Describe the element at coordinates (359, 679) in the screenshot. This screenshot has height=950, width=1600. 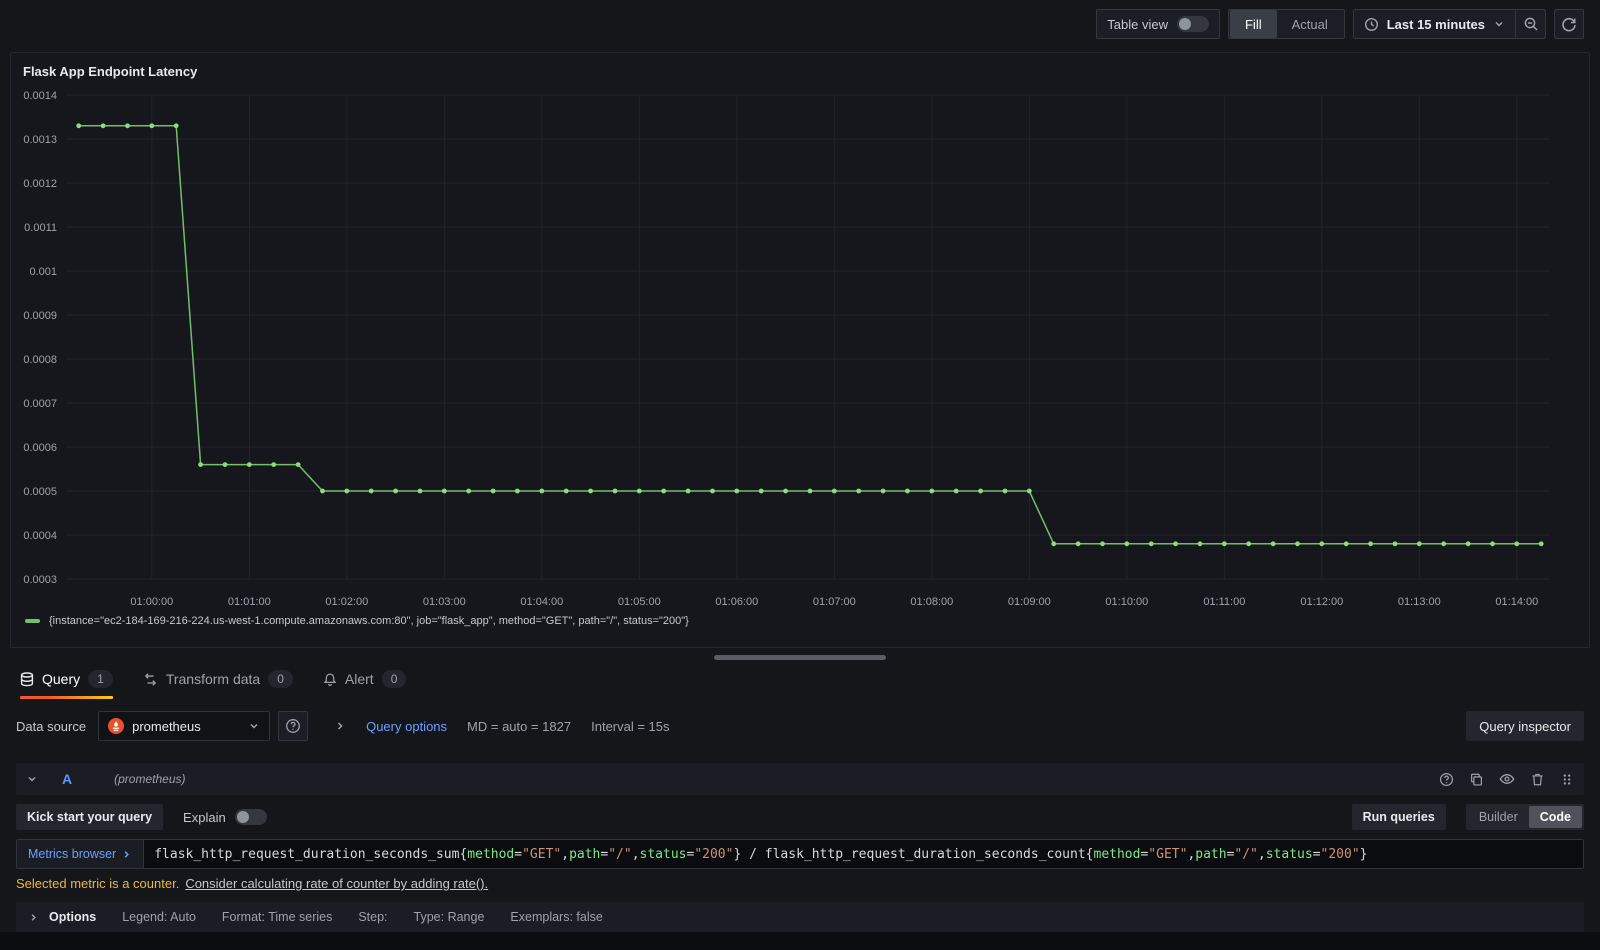
I see `tab-alert-label: Alert` at that location.